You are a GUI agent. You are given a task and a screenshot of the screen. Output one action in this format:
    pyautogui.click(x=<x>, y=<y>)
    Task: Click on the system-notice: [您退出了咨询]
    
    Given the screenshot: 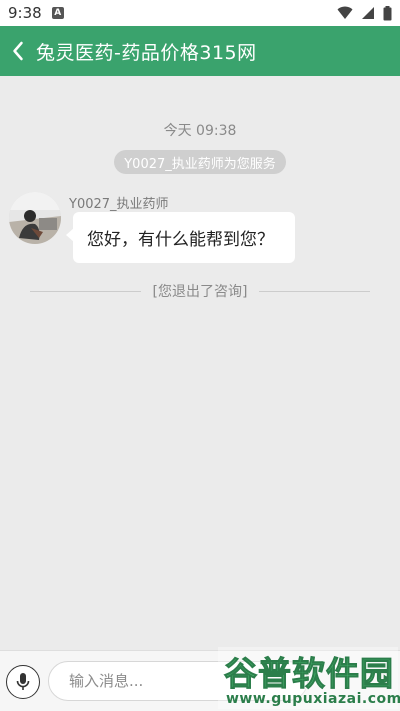 What is the action you would take?
    pyautogui.click(x=200, y=292)
    